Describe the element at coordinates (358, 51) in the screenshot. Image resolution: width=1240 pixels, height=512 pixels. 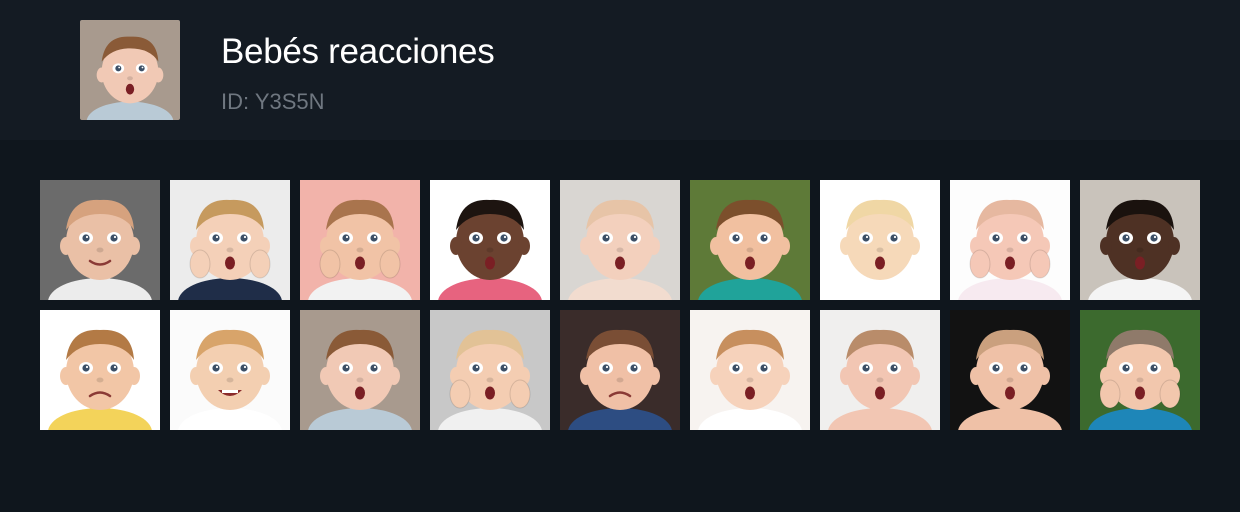
I see `pack-title: Bebés reacciones` at that location.